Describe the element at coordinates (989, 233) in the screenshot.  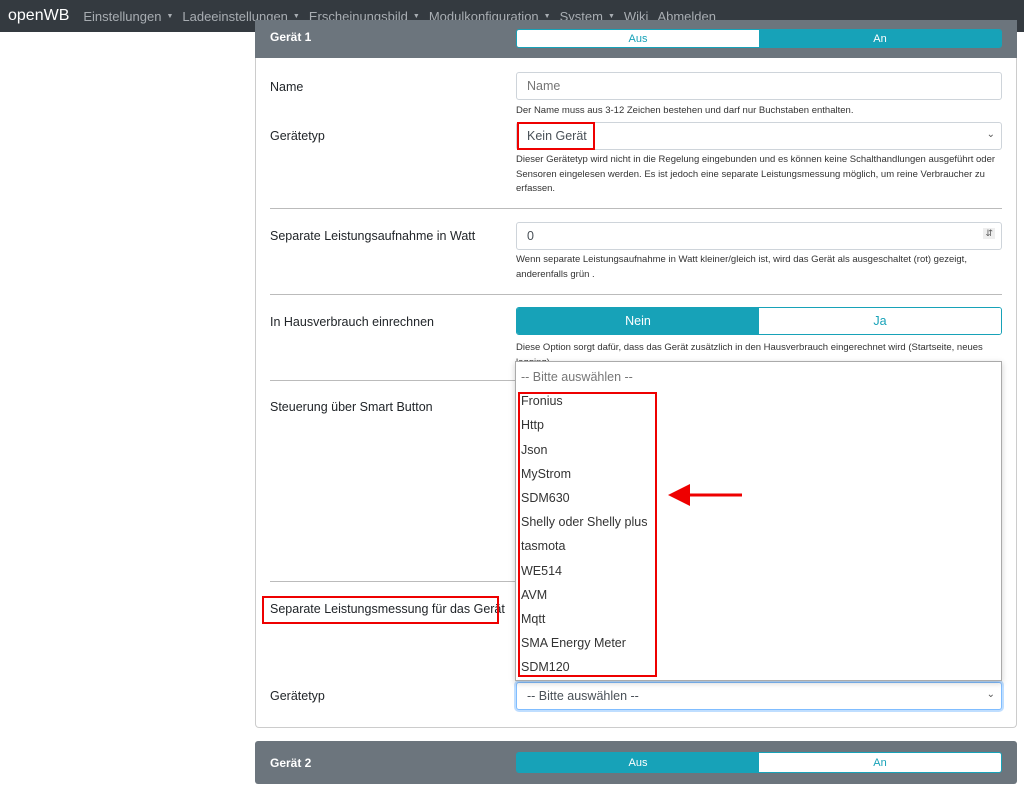
I see `spinner-icon: ⇵` at that location.